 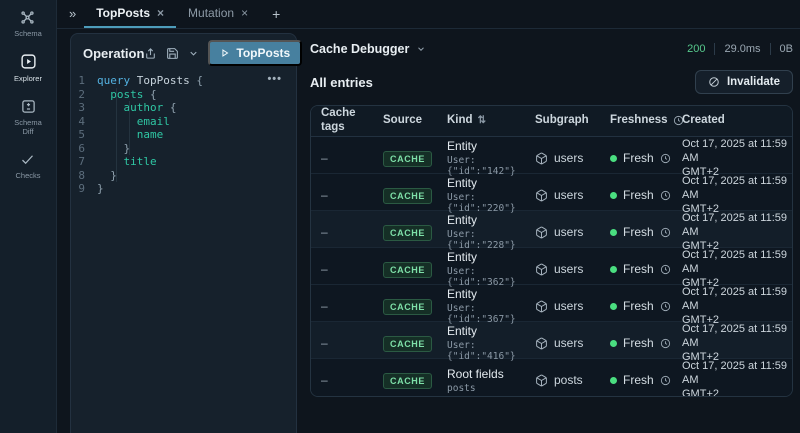 I want to click on code-line: 5 name, so click(x=183, y=135).